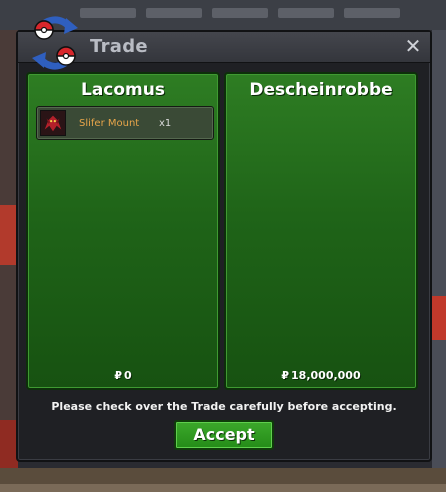  What do you see at coordinates (413, 46) in the screenshot?
I see `close-button: ✕` at bounding box center [413, 46].